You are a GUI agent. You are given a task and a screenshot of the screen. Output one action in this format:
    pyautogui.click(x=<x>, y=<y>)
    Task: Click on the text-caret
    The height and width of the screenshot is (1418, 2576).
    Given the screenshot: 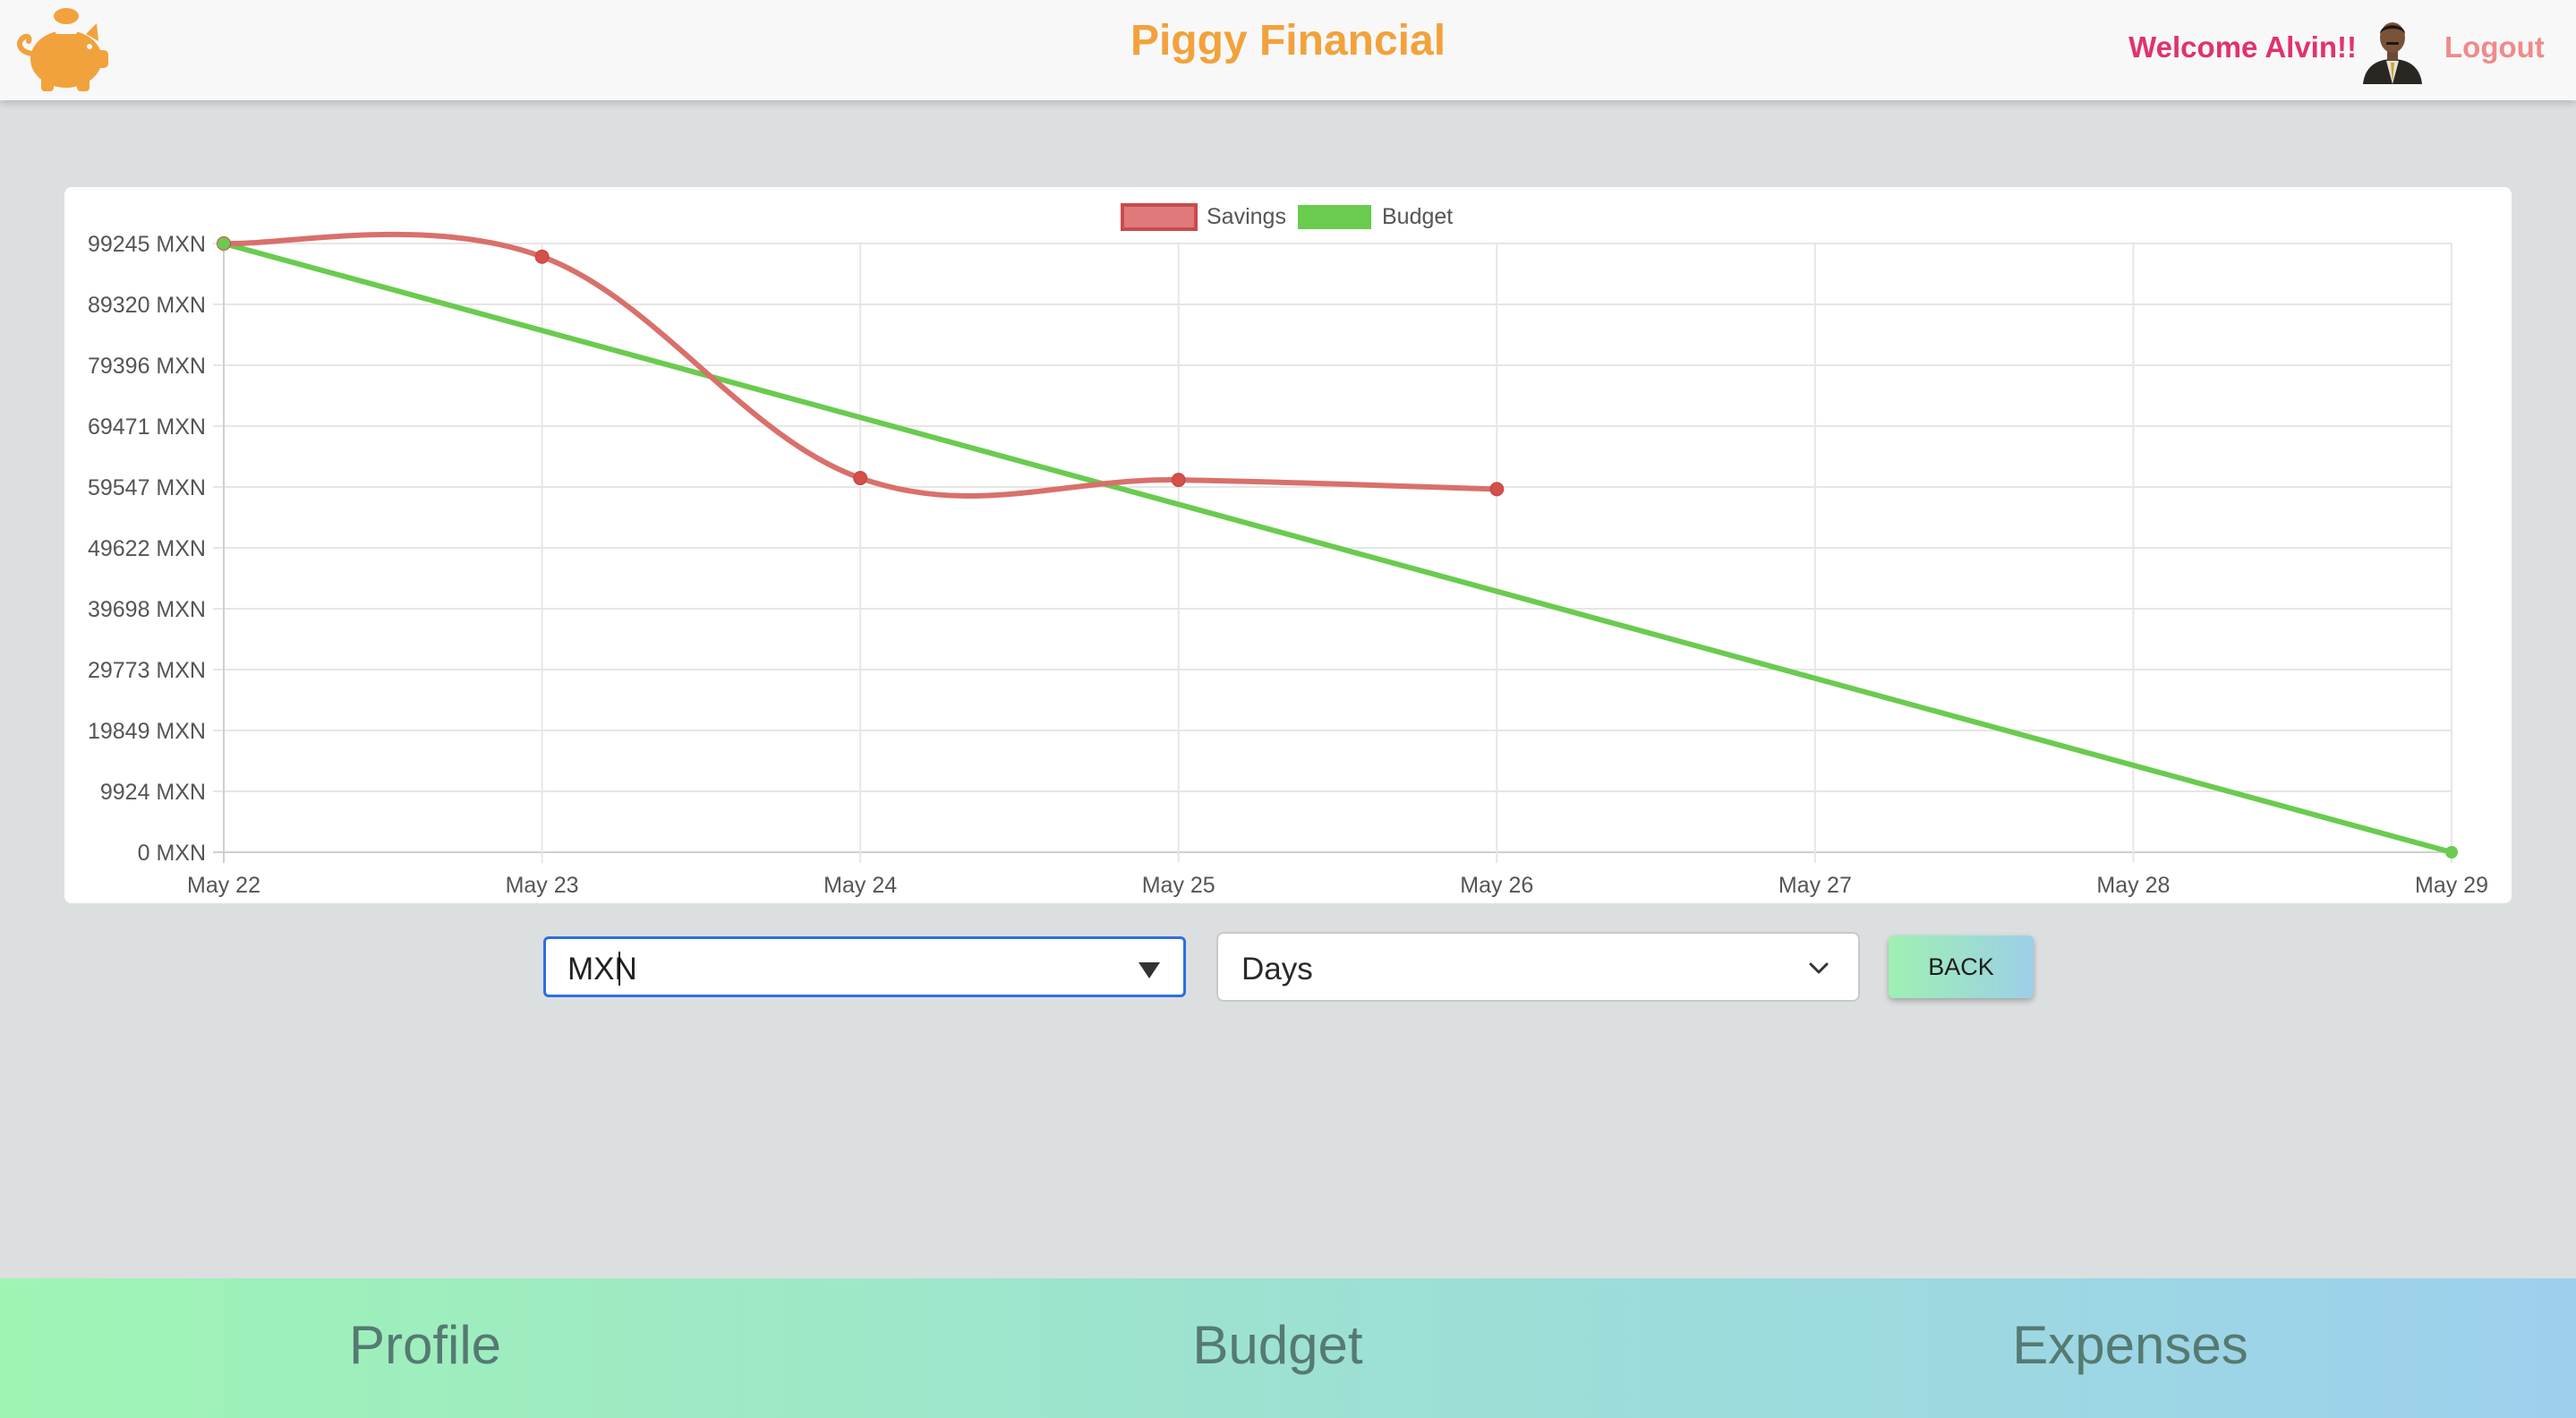 What is the action you would take?
    pyautogui.click(x=619, y=969)
    